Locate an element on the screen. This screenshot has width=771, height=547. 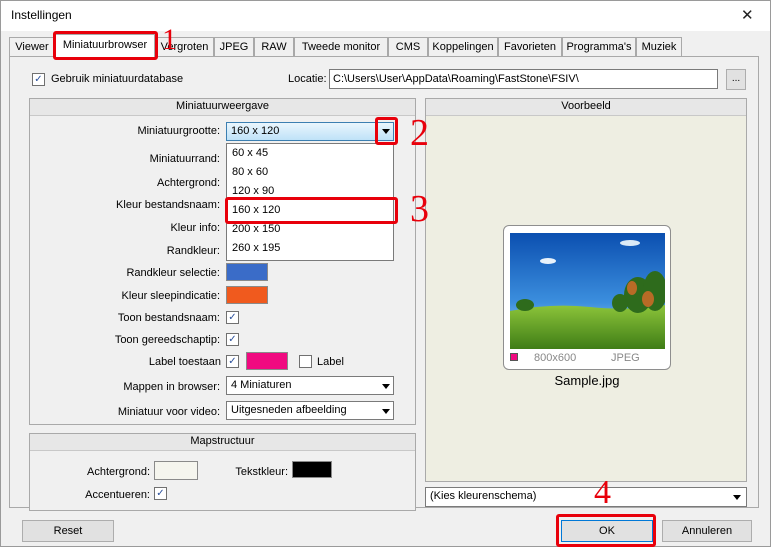
tab-muziek: Muziek is located at coordinates (659, 46).